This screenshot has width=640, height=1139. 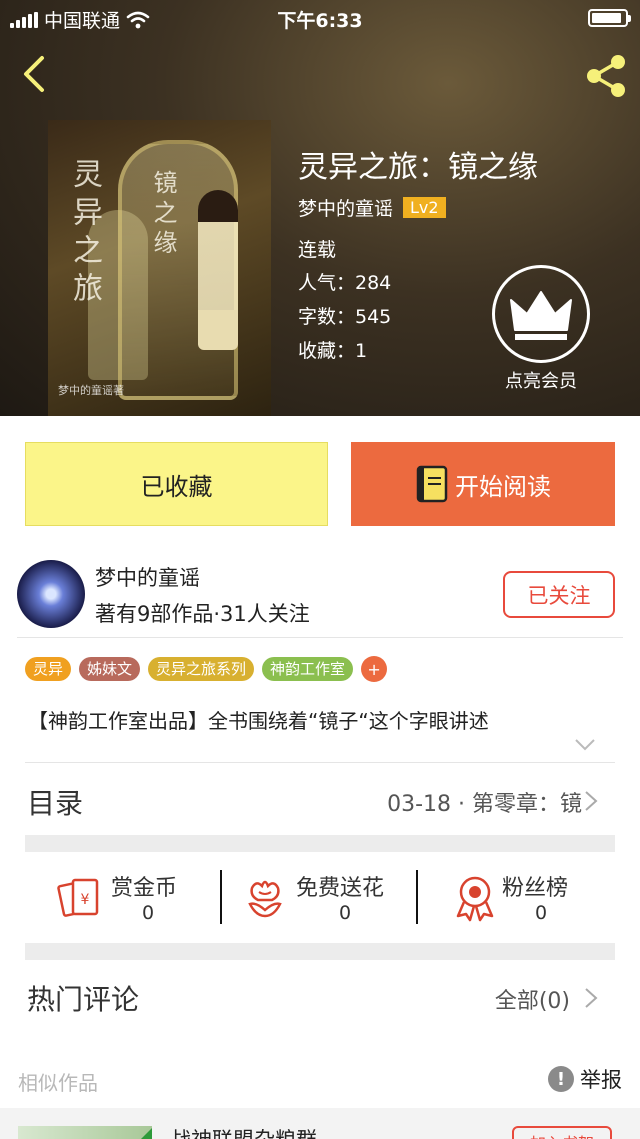 What do you see at coordinates (418, 167) in the screenshot?
I see `book-title: 灵异之旅：镜之缘` at bounding box center [418, 167].